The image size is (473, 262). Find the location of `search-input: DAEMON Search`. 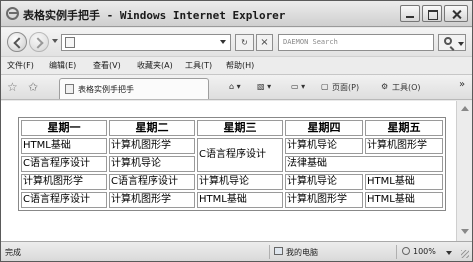

search-input: DAEMON Search is located at coordinates (356, 42).